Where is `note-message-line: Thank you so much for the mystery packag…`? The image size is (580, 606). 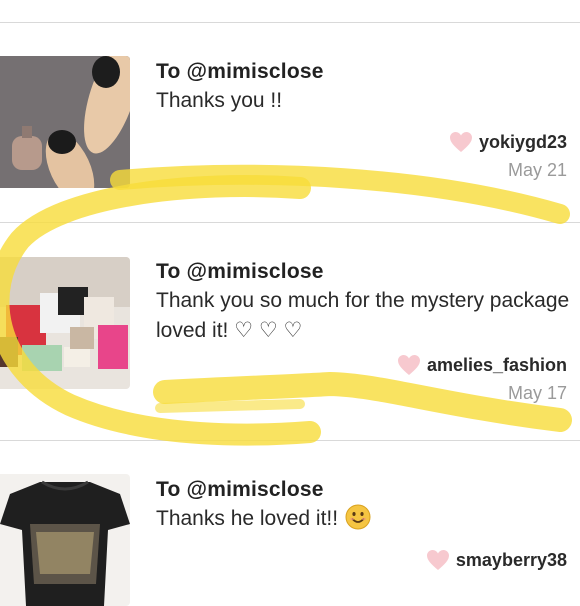
note-message-line: Thank you so much for the mystery packag… is located at coordinates (363, 300).